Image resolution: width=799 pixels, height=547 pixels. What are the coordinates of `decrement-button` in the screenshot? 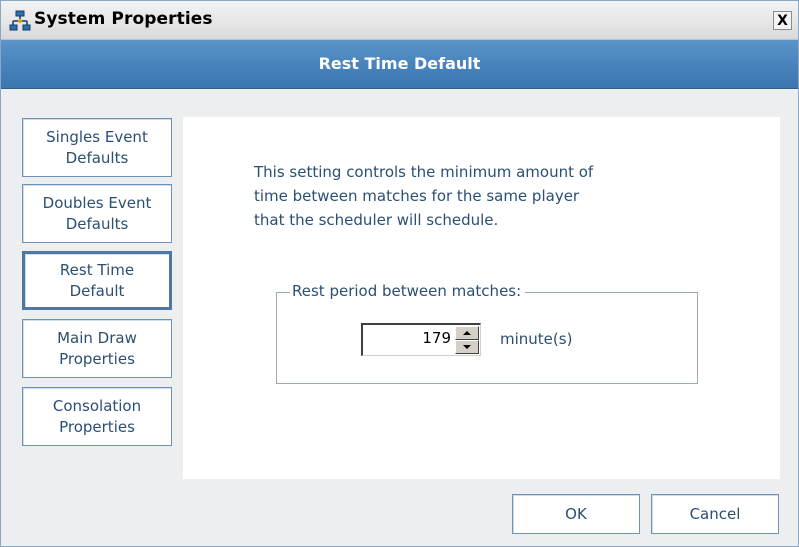 It's located at (467, 347).